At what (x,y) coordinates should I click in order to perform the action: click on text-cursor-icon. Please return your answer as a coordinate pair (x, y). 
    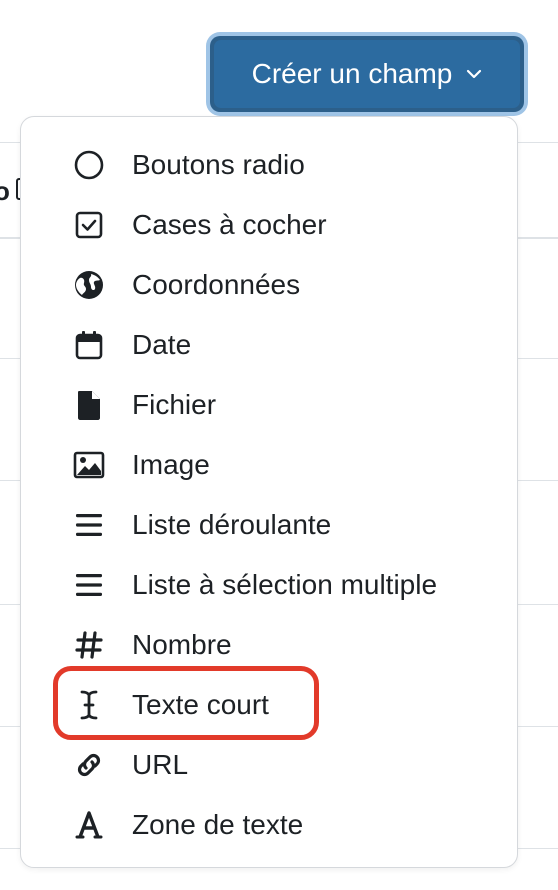
    Looking at the image, I should click on (89, 705).